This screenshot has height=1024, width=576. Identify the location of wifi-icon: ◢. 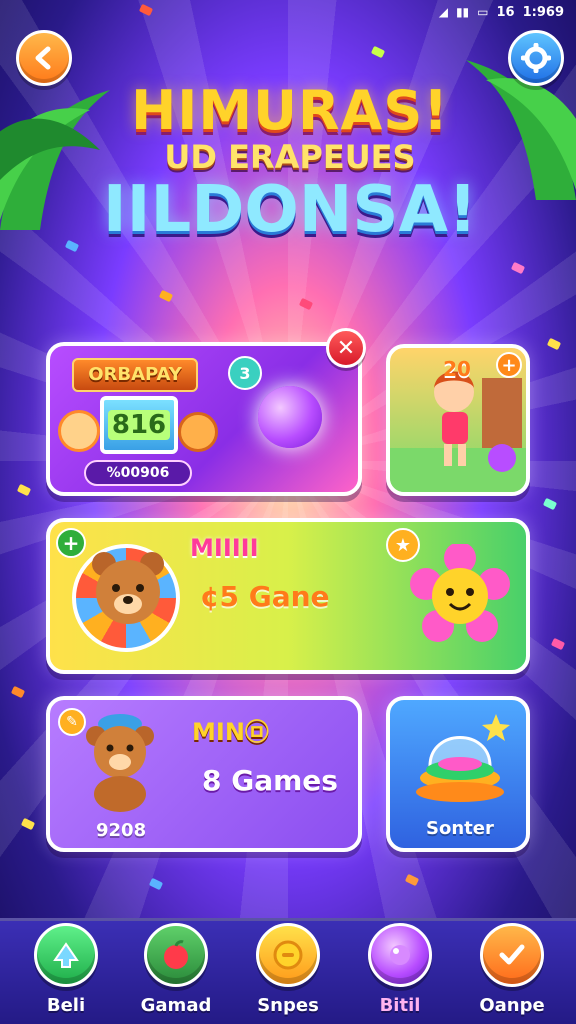
(443, 12).